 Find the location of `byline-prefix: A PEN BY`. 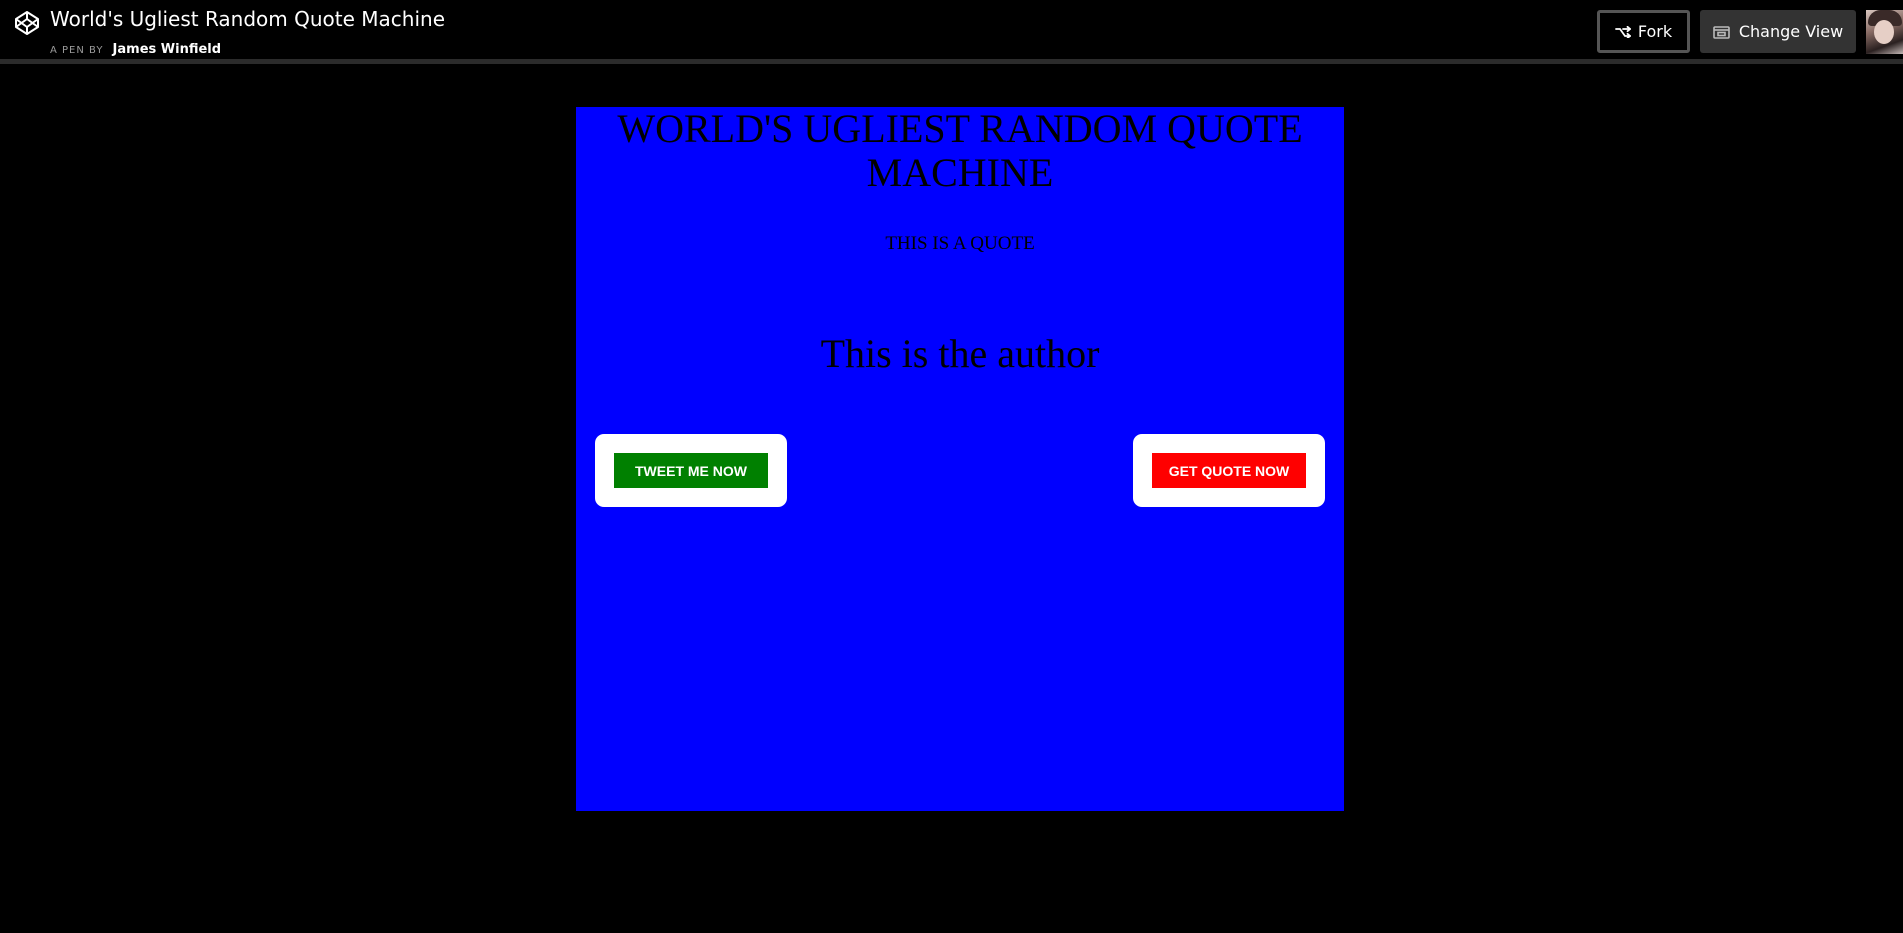

byline-prefix: A PEN BY is located at coordinates (77, 50).